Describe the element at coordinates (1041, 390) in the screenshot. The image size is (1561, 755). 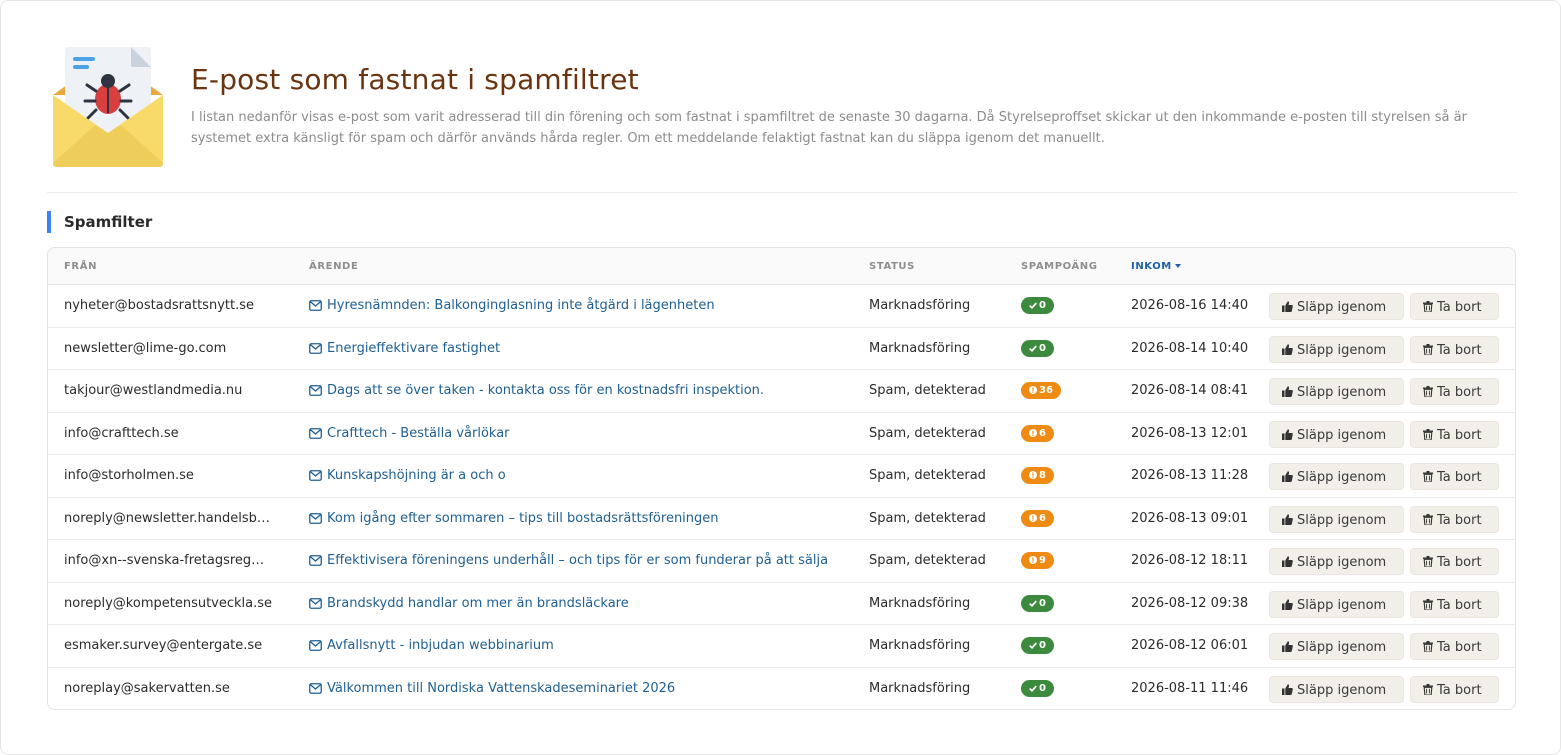
I see `spam-score-badge: 36` at that location.